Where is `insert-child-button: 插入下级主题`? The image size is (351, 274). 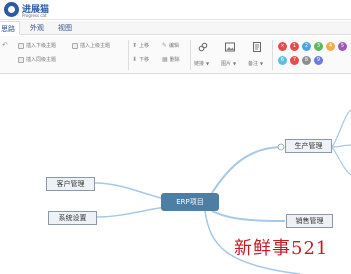 insert-child-button: 插入下级主题 is located at coordinates (37, 45).